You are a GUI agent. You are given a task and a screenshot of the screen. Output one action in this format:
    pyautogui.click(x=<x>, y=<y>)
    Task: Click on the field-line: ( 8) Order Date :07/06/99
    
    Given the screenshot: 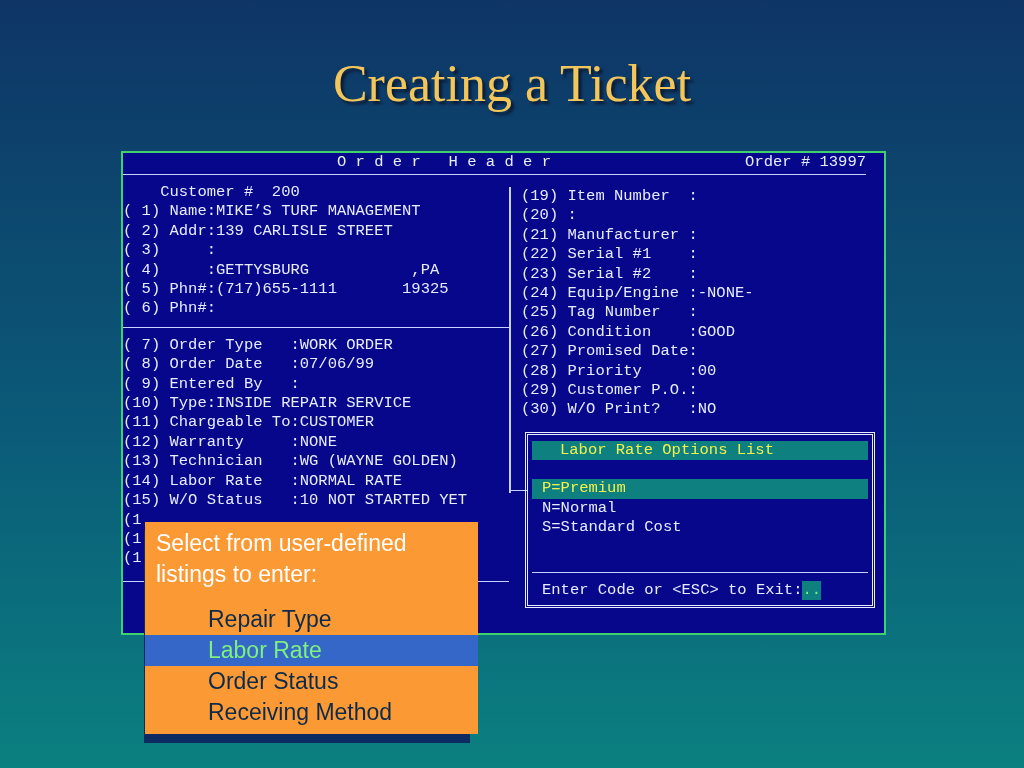 What is the action you would take?
    pyautogui.click(x=249, y=365)
    